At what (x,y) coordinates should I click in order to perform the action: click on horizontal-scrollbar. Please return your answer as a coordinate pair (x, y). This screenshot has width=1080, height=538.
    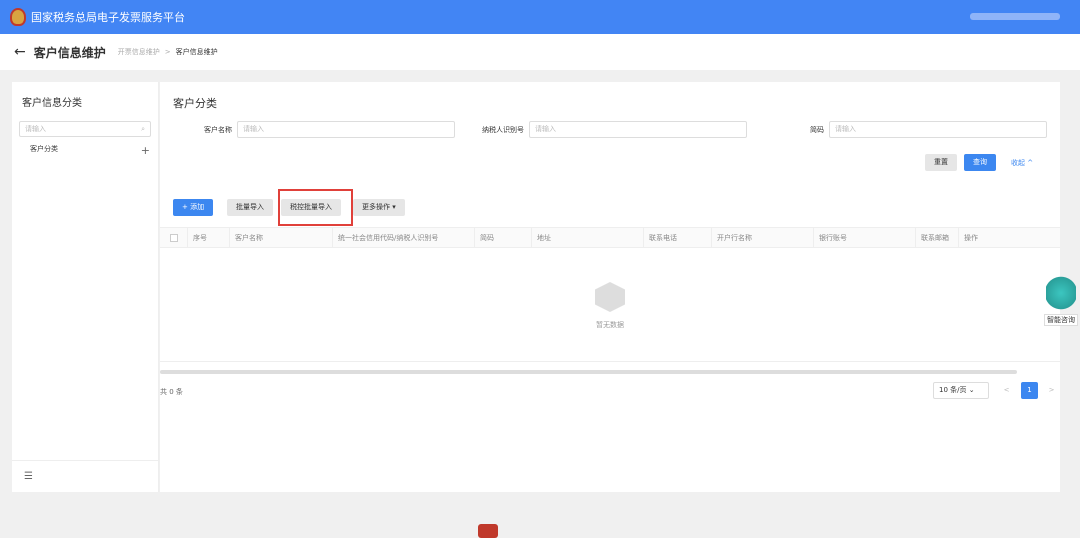
    Looking at the image, I should click on (588, 372).